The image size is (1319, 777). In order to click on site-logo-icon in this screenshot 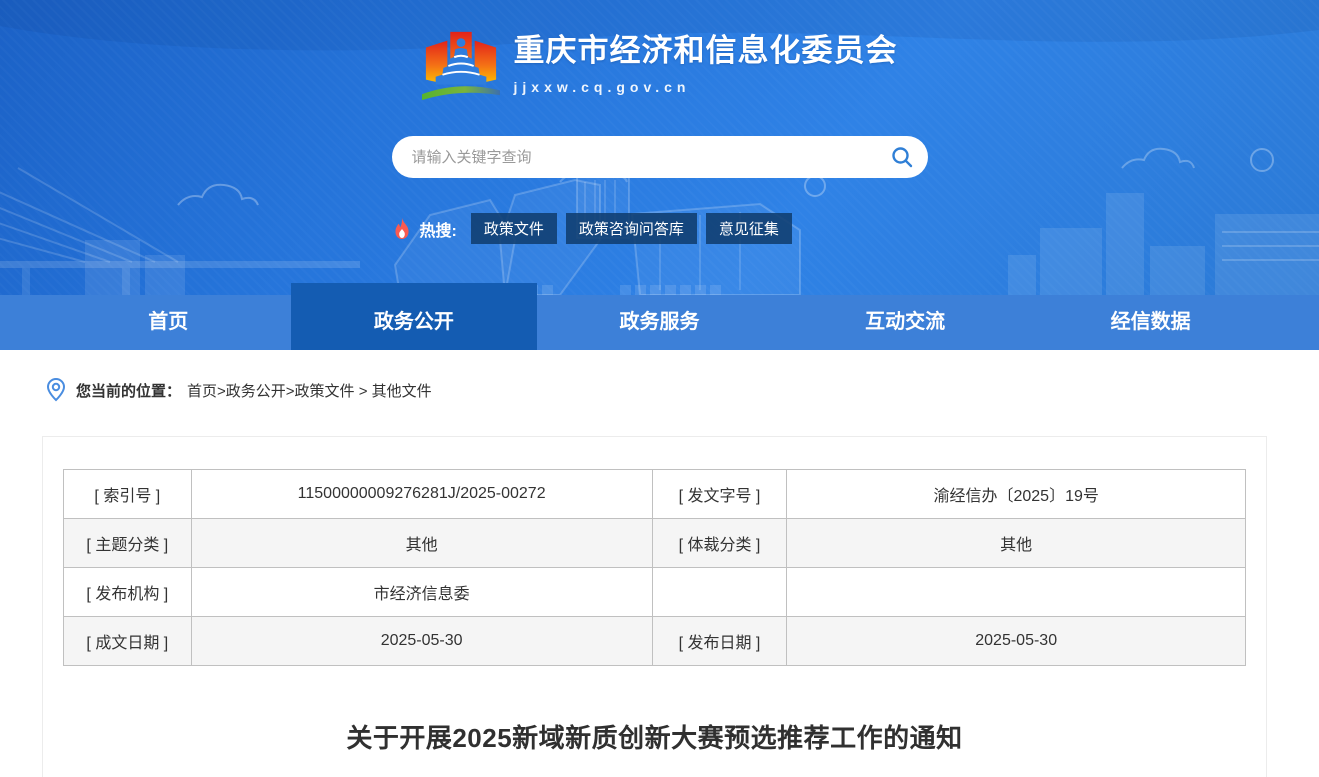, I will do `click(460, 66)`.